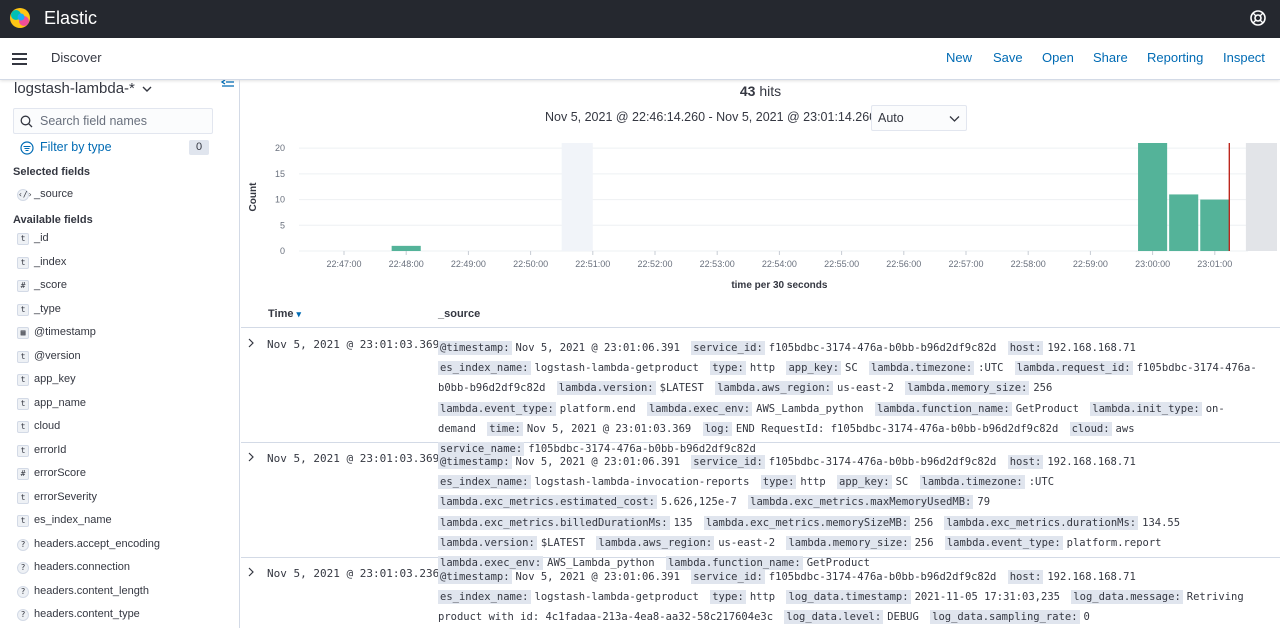 The height and width of the screenshot is (628, 1280). I want to click on source-field-key: app_key:, so click(814, 368).